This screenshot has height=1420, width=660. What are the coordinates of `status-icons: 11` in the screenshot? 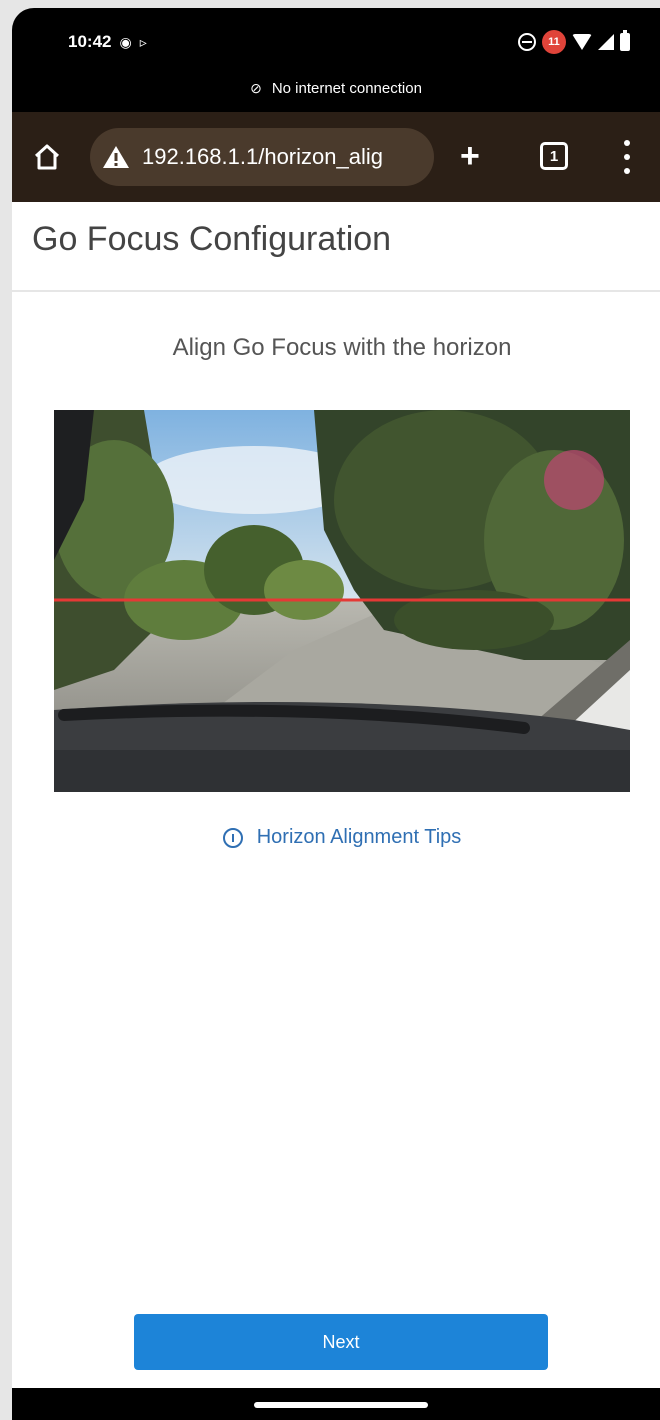 It's located at (574, 42).